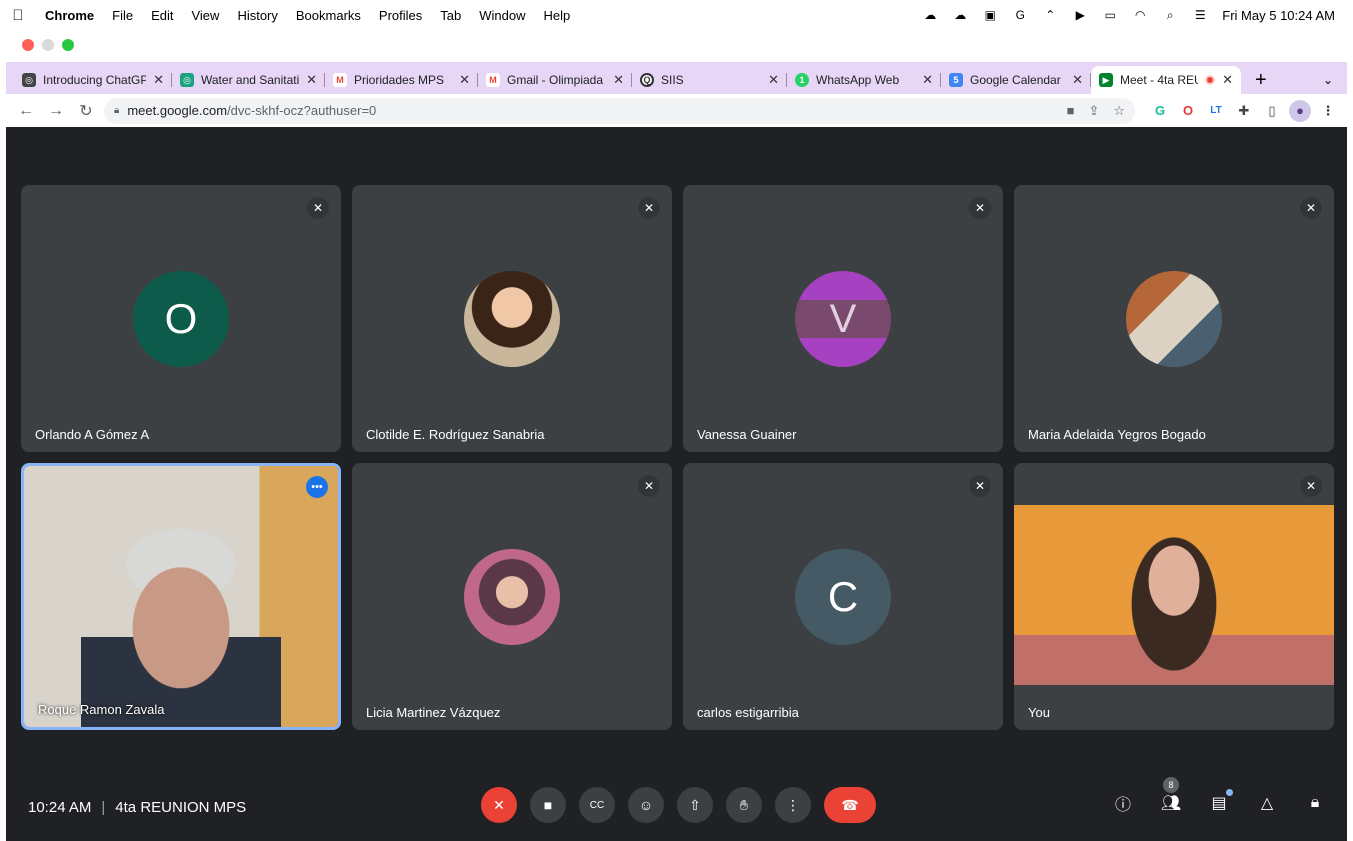 Image resolution: width=1353 pixels, height=841 pixels. What do you see at coordinates (512, 318) in the screenshot?
I see `participant-tile: ✕ Clotilde E. Rodríguez Sanabria` at bounding box center [512, 318].